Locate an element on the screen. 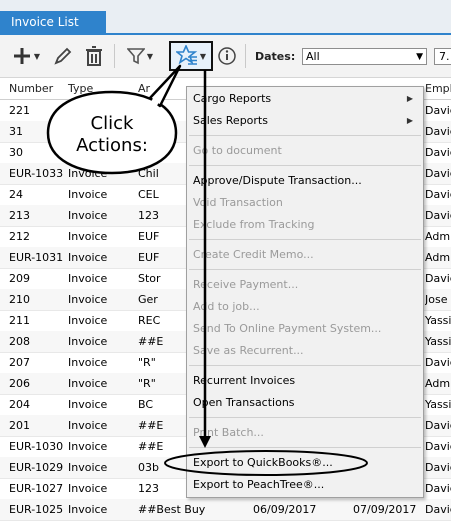  speech-bubble is located at coordinates (114, 119).